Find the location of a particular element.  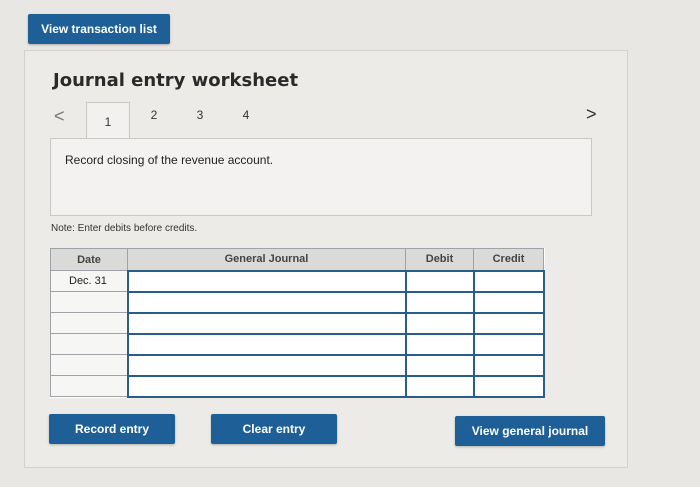

view-transaction-list-button: View transaction list is located at coordinates (99, 29).